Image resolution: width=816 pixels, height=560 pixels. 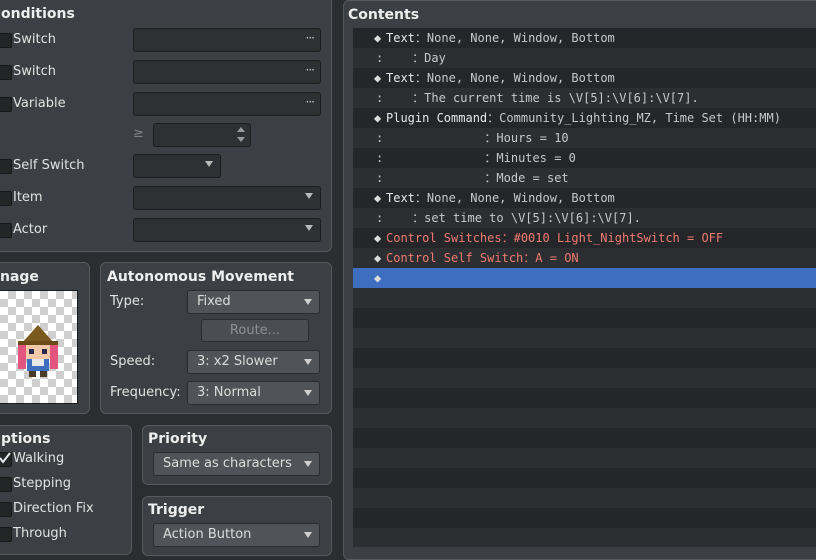 What do you see at coordinates (207, 534) in the screenshot?
I see `trigger-value: Action Button` at bounding box center [207, 534].